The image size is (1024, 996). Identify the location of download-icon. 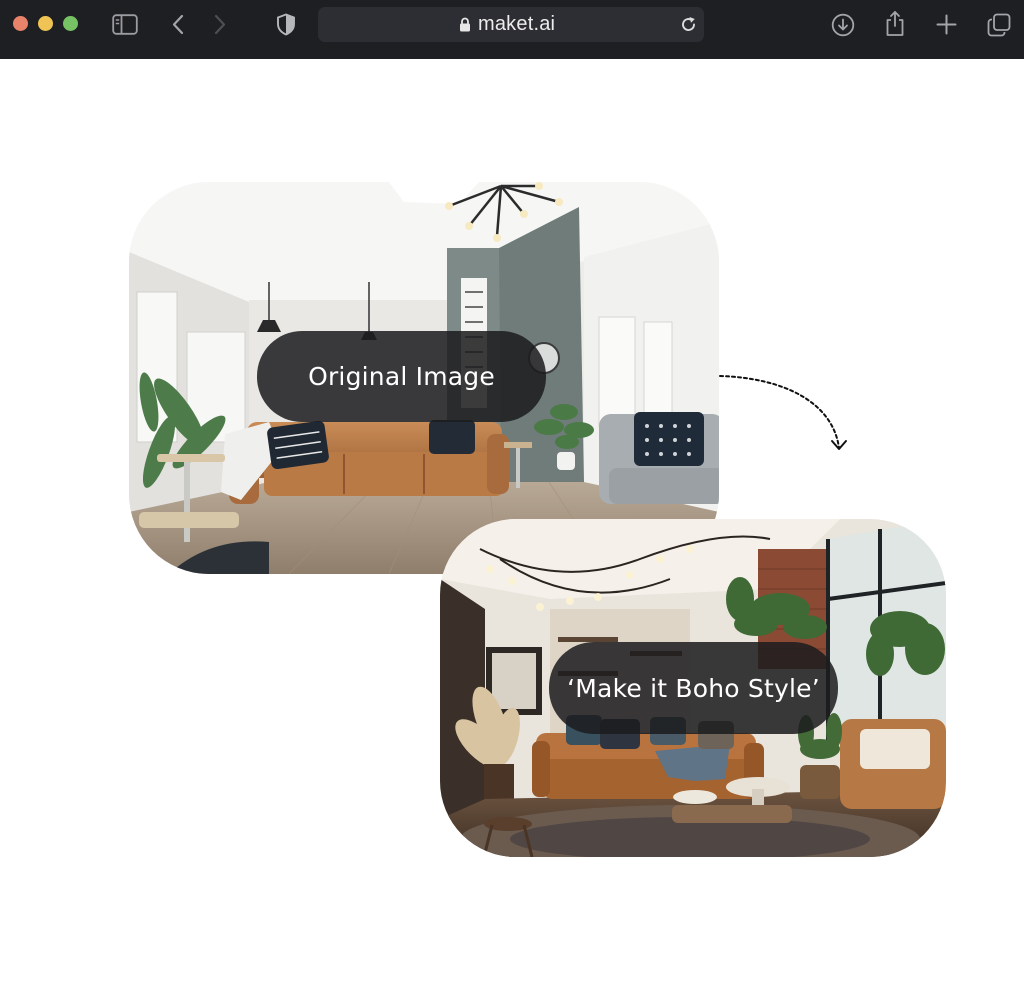
(843, 25).